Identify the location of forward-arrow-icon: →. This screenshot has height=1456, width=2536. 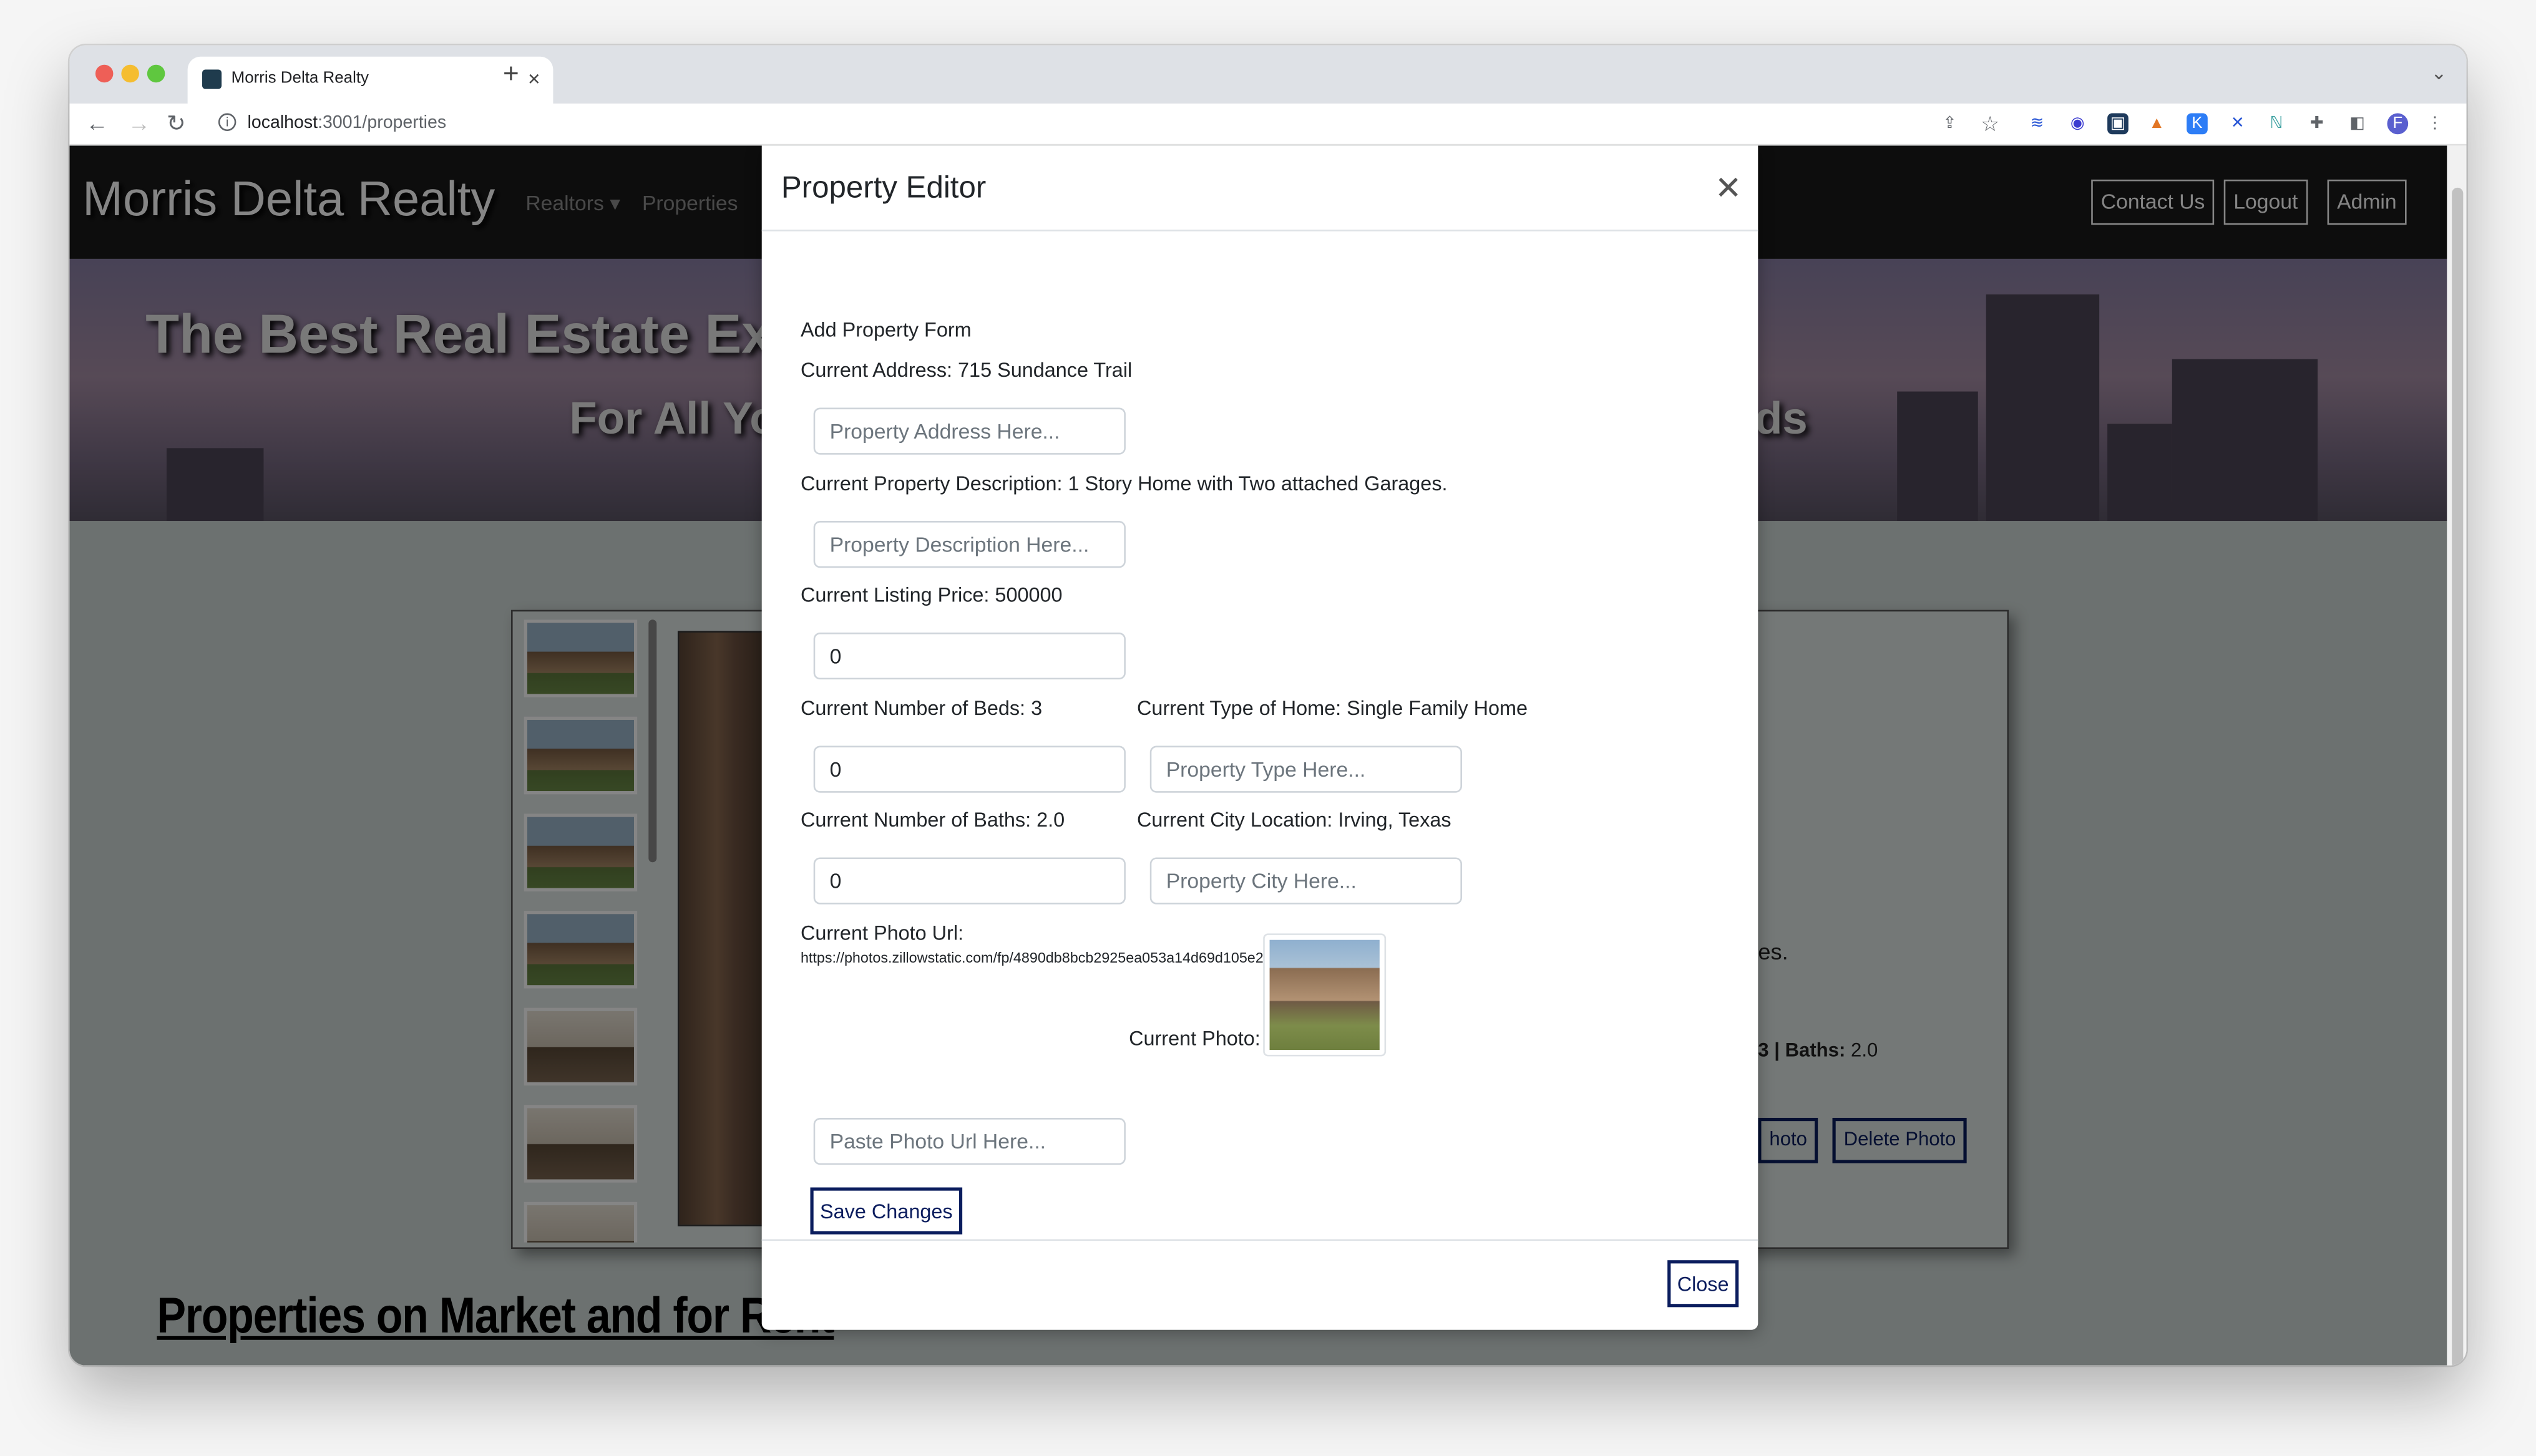
(139, 123).